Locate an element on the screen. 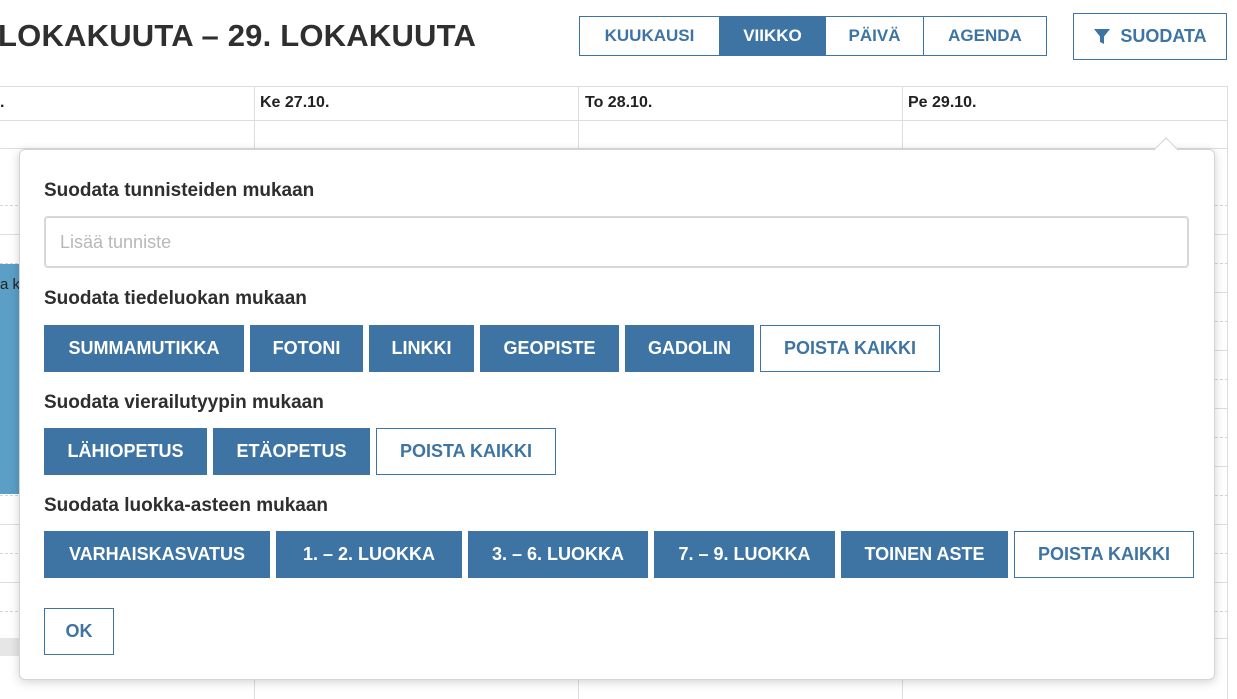 The image size is (1237, 699). filter-button: SUODATA is located at coordinates (1150, 36).